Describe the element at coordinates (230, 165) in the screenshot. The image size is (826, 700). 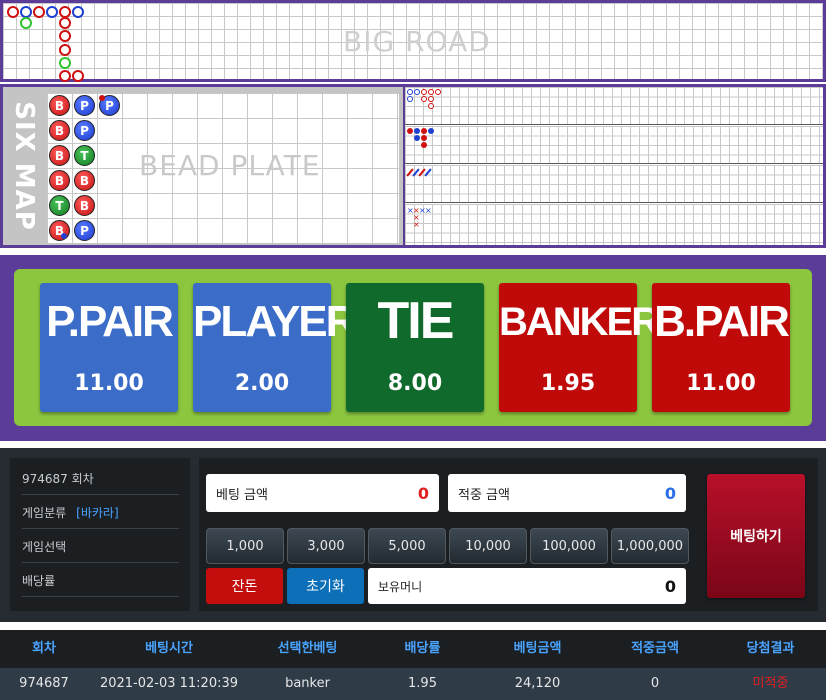
I see `bead-plate-watermark: BEAD PLATE` at that location.